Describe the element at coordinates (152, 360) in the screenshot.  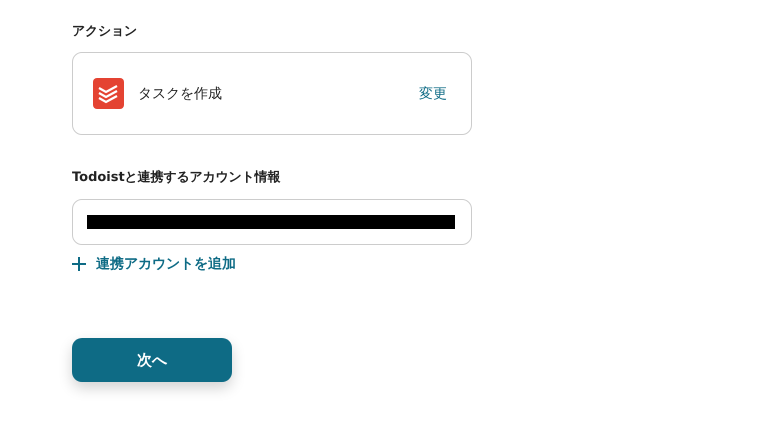
I see `next-button: 次へ` at that location.